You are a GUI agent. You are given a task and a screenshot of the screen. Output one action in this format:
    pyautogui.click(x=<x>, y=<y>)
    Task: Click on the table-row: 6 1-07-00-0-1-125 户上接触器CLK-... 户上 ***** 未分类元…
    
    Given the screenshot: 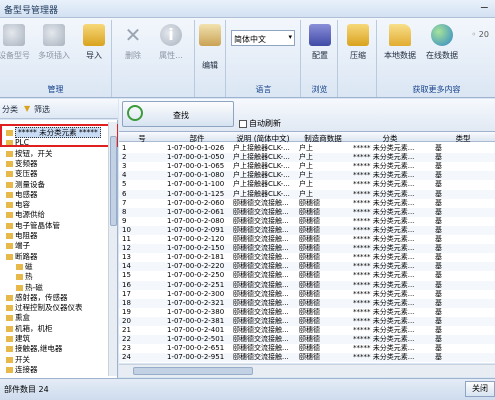 What is the action you would take?
    pyautogui.click(x=307, y=194)
    